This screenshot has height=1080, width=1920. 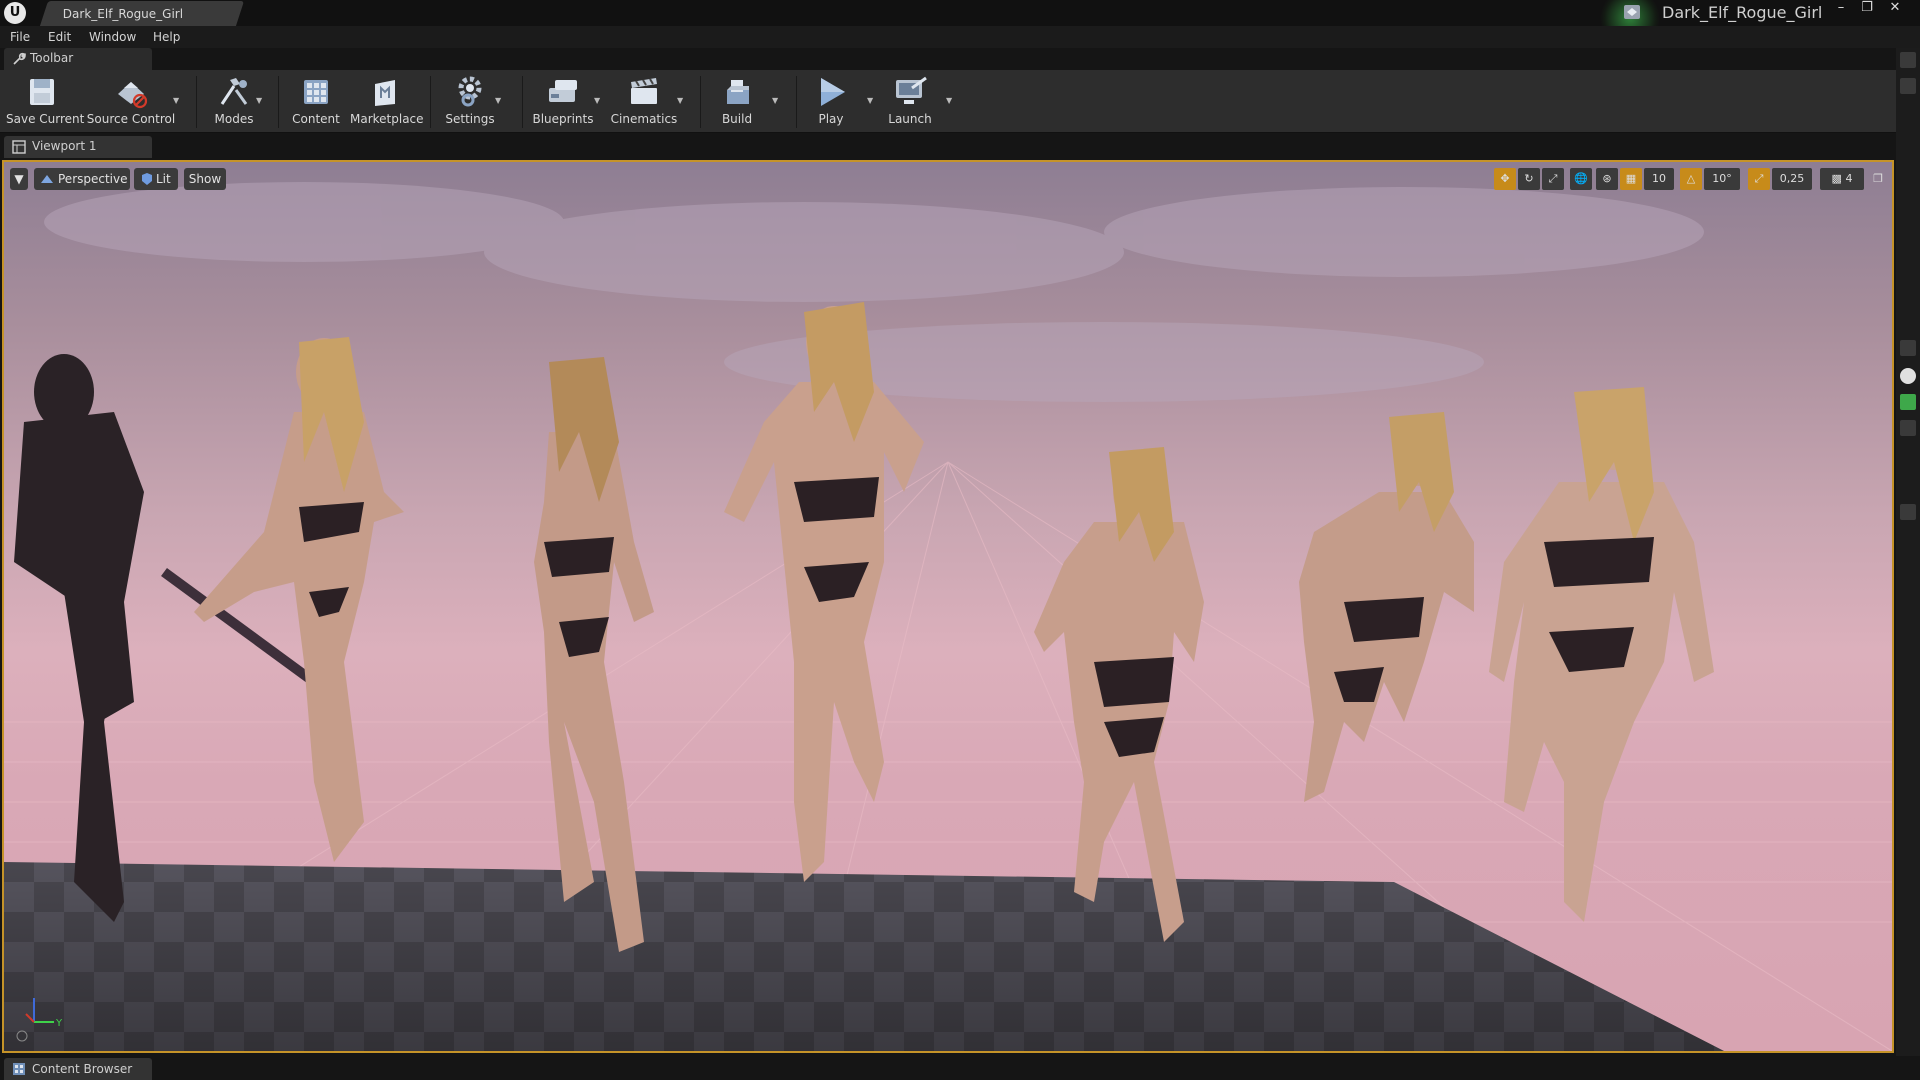 What do you see at coordinates (316, 92) in the screenshot?
I see `content-grid-icon` at bounding box center [316, 92].